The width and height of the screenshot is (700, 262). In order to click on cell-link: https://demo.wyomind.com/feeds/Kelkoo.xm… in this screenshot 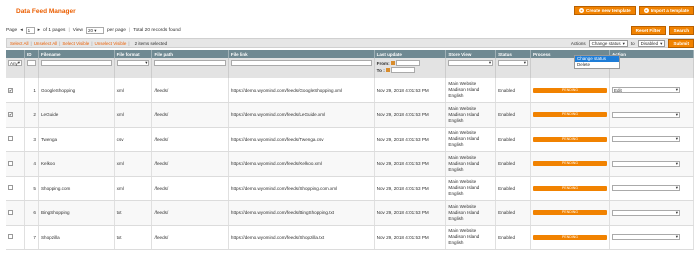, I will do `click(301, 164)`.